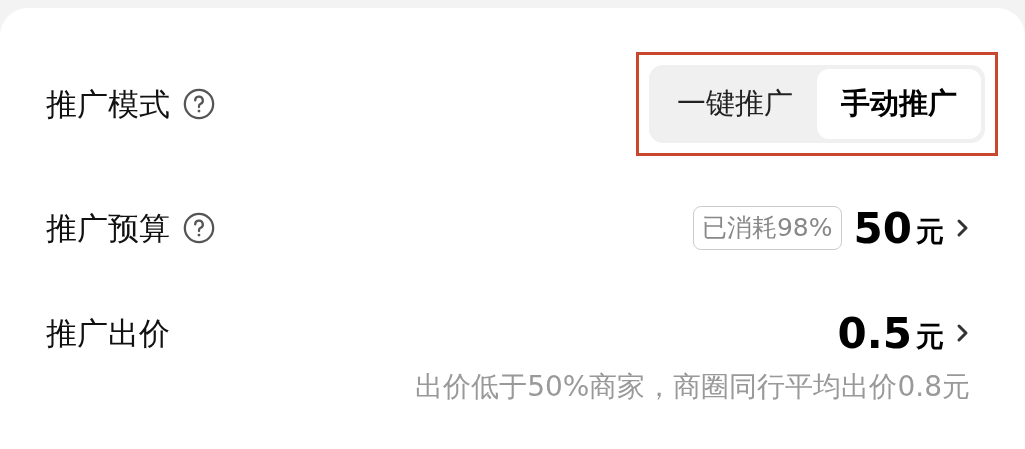 This screenshot has width=1025, height=449. I want to click on mode-tab: 一键推广, so click(735, 104).